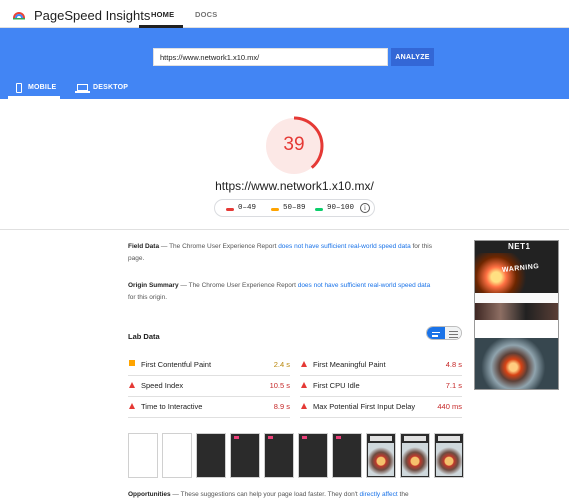 The width and height of the screenshot is (569, 500). What do you see at coordinates (275, 209) in the screenshot?
I see `legend-average-marker` at bounding box center [275, 209].